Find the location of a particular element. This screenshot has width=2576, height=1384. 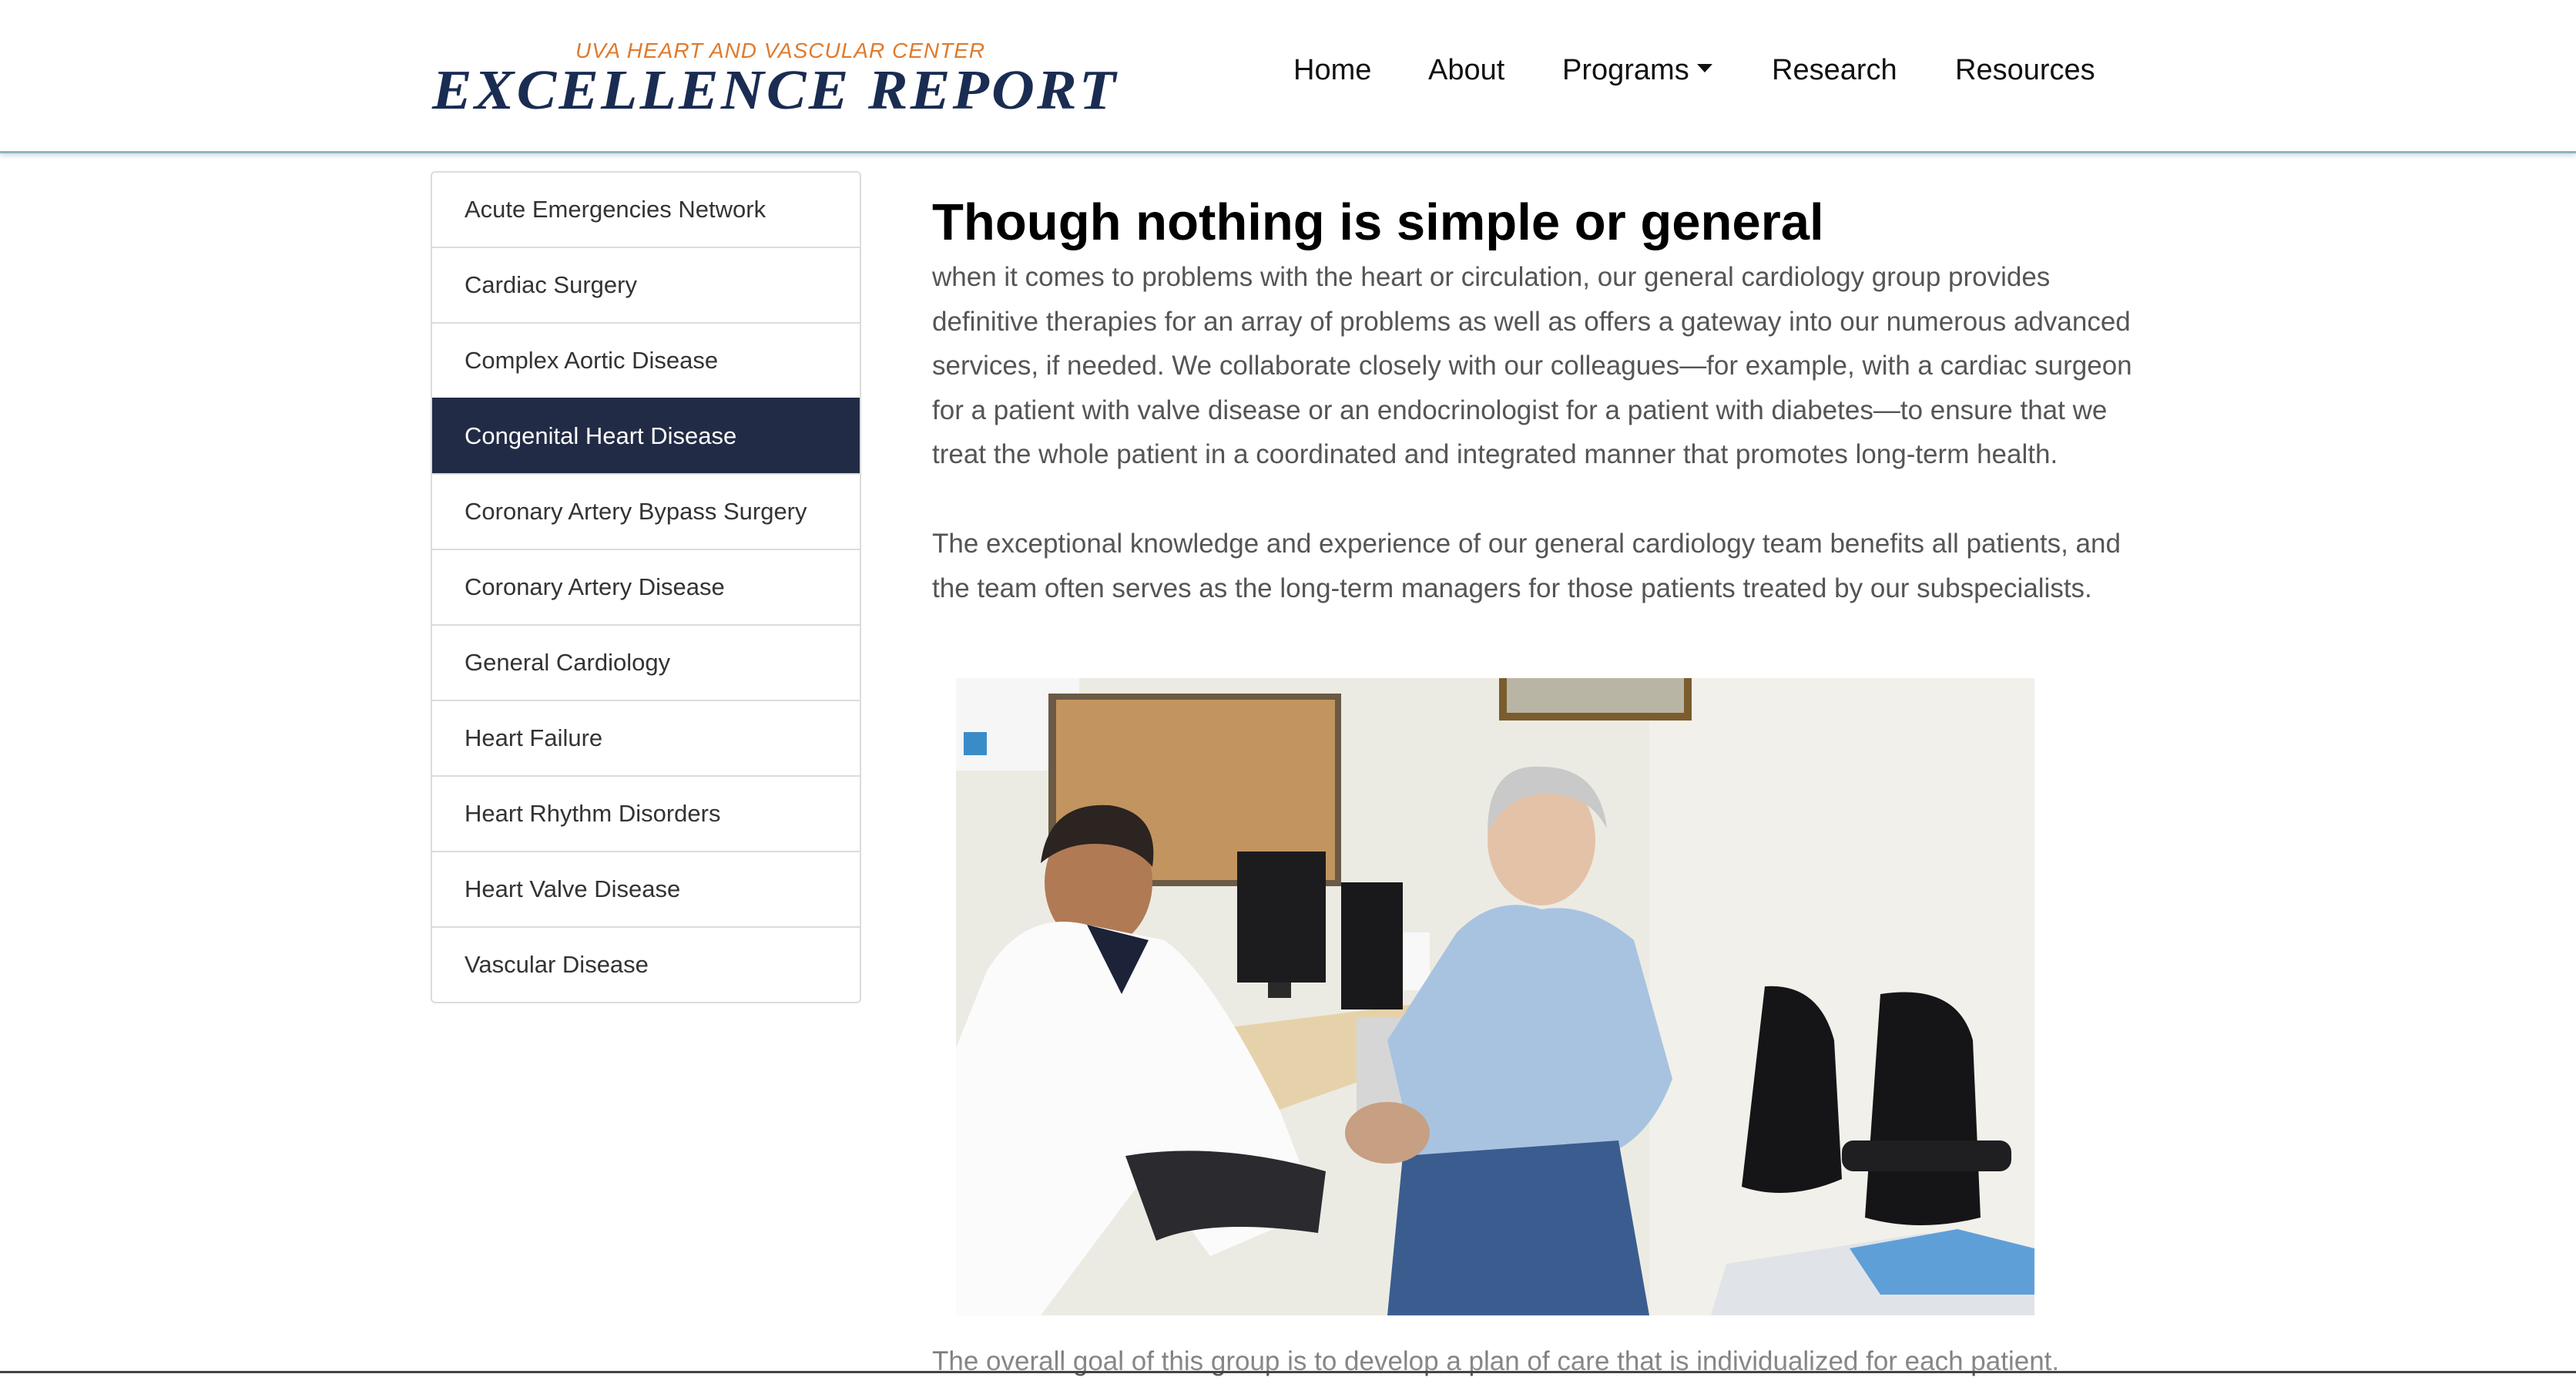

sidebar-item-vascular-disease: Vascular Disease is located at coordinates (646, 964).